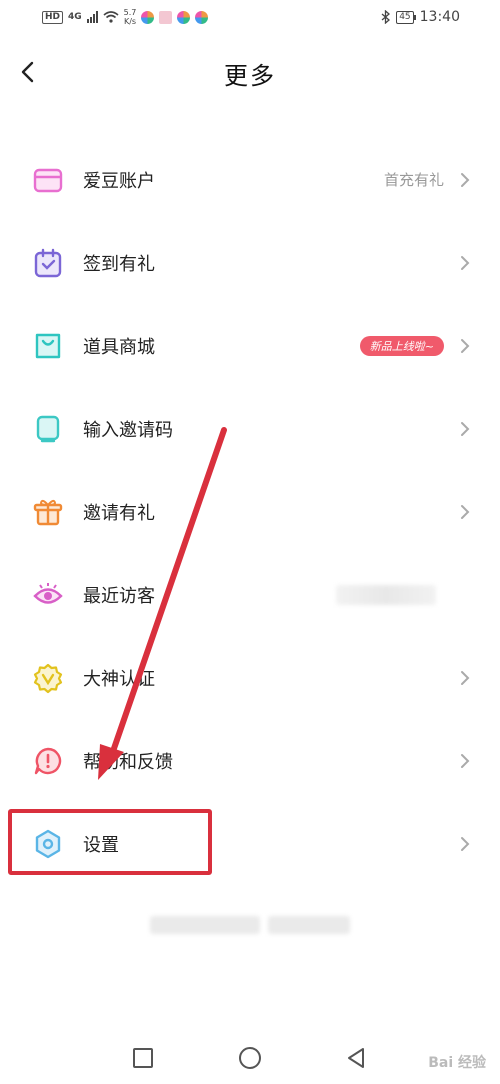 The width and height of the screenshot is (500, 1084). Describe the element at coordinates (48, 180) in the screenshot. I see `wallet-icon` at that location.